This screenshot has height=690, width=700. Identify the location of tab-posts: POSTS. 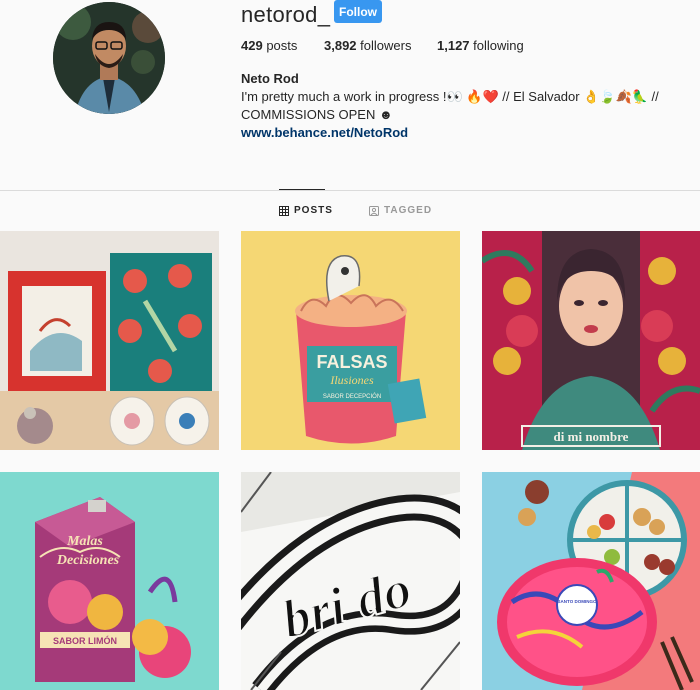
(306, 210).